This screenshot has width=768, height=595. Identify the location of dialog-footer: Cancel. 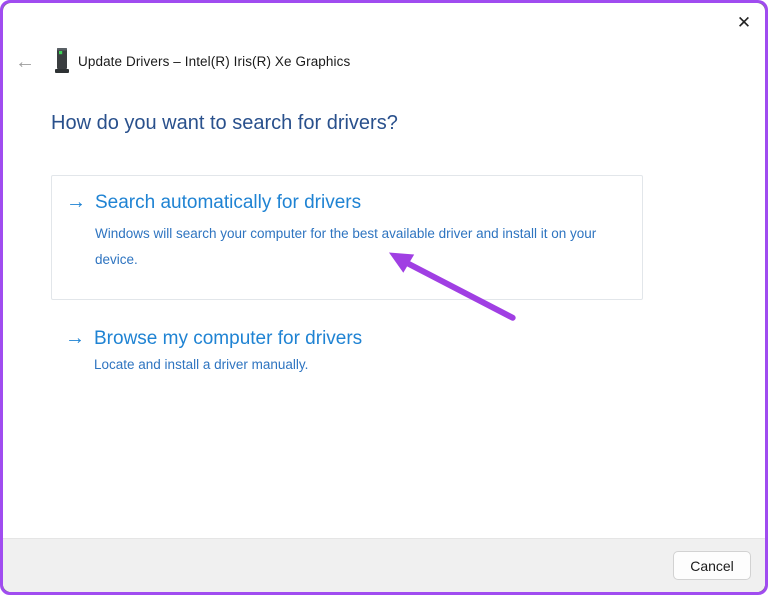
(384, 565).